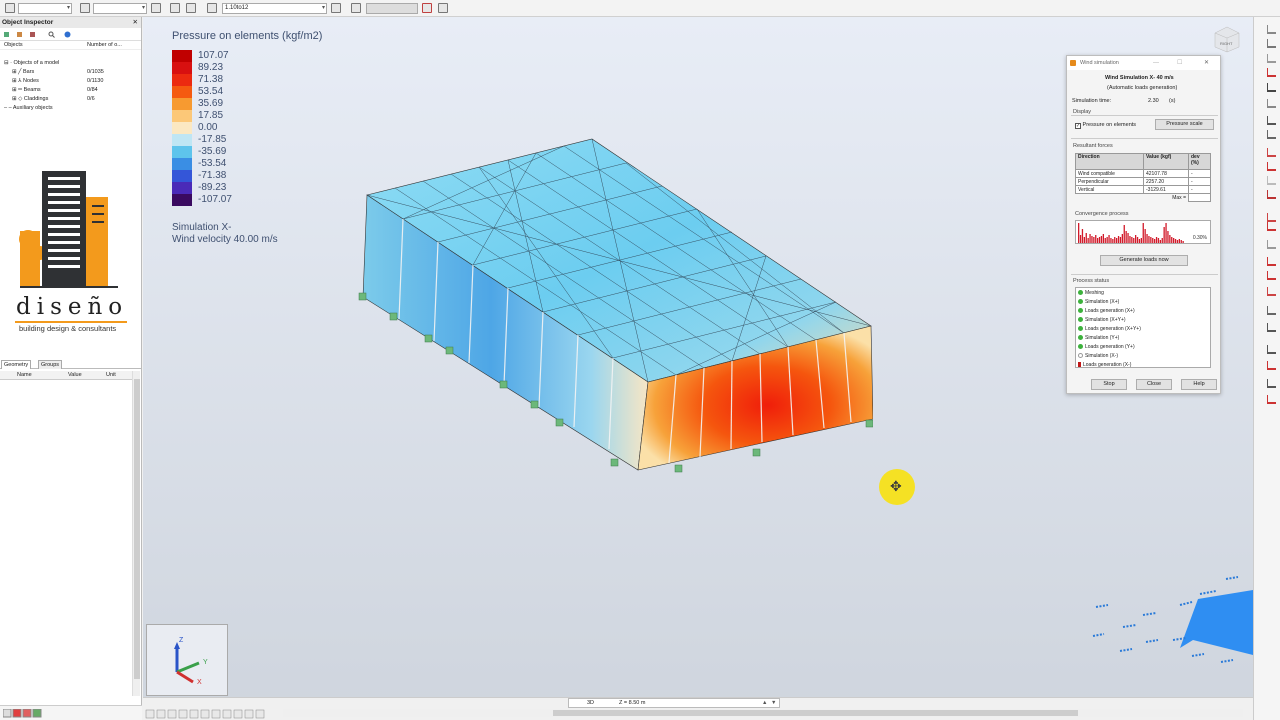 Image resolution: width=1280 pixels, height=720 pixels. Describe the element at coordinates (1172, 101) in the screenshot. I see `simulation-time-unit: (s)` at that location.